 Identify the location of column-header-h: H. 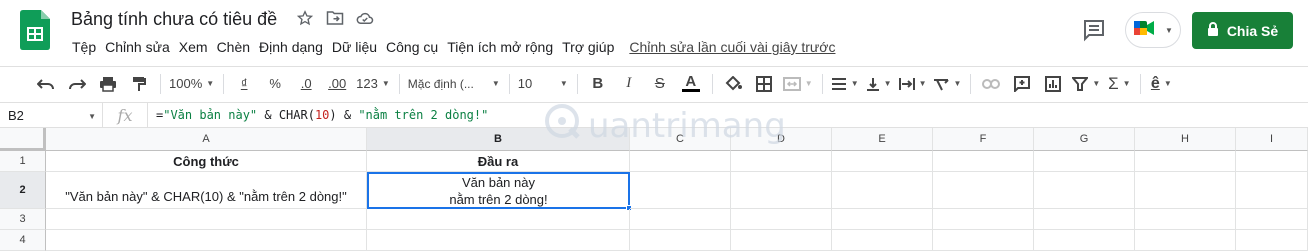
(1185, 139).